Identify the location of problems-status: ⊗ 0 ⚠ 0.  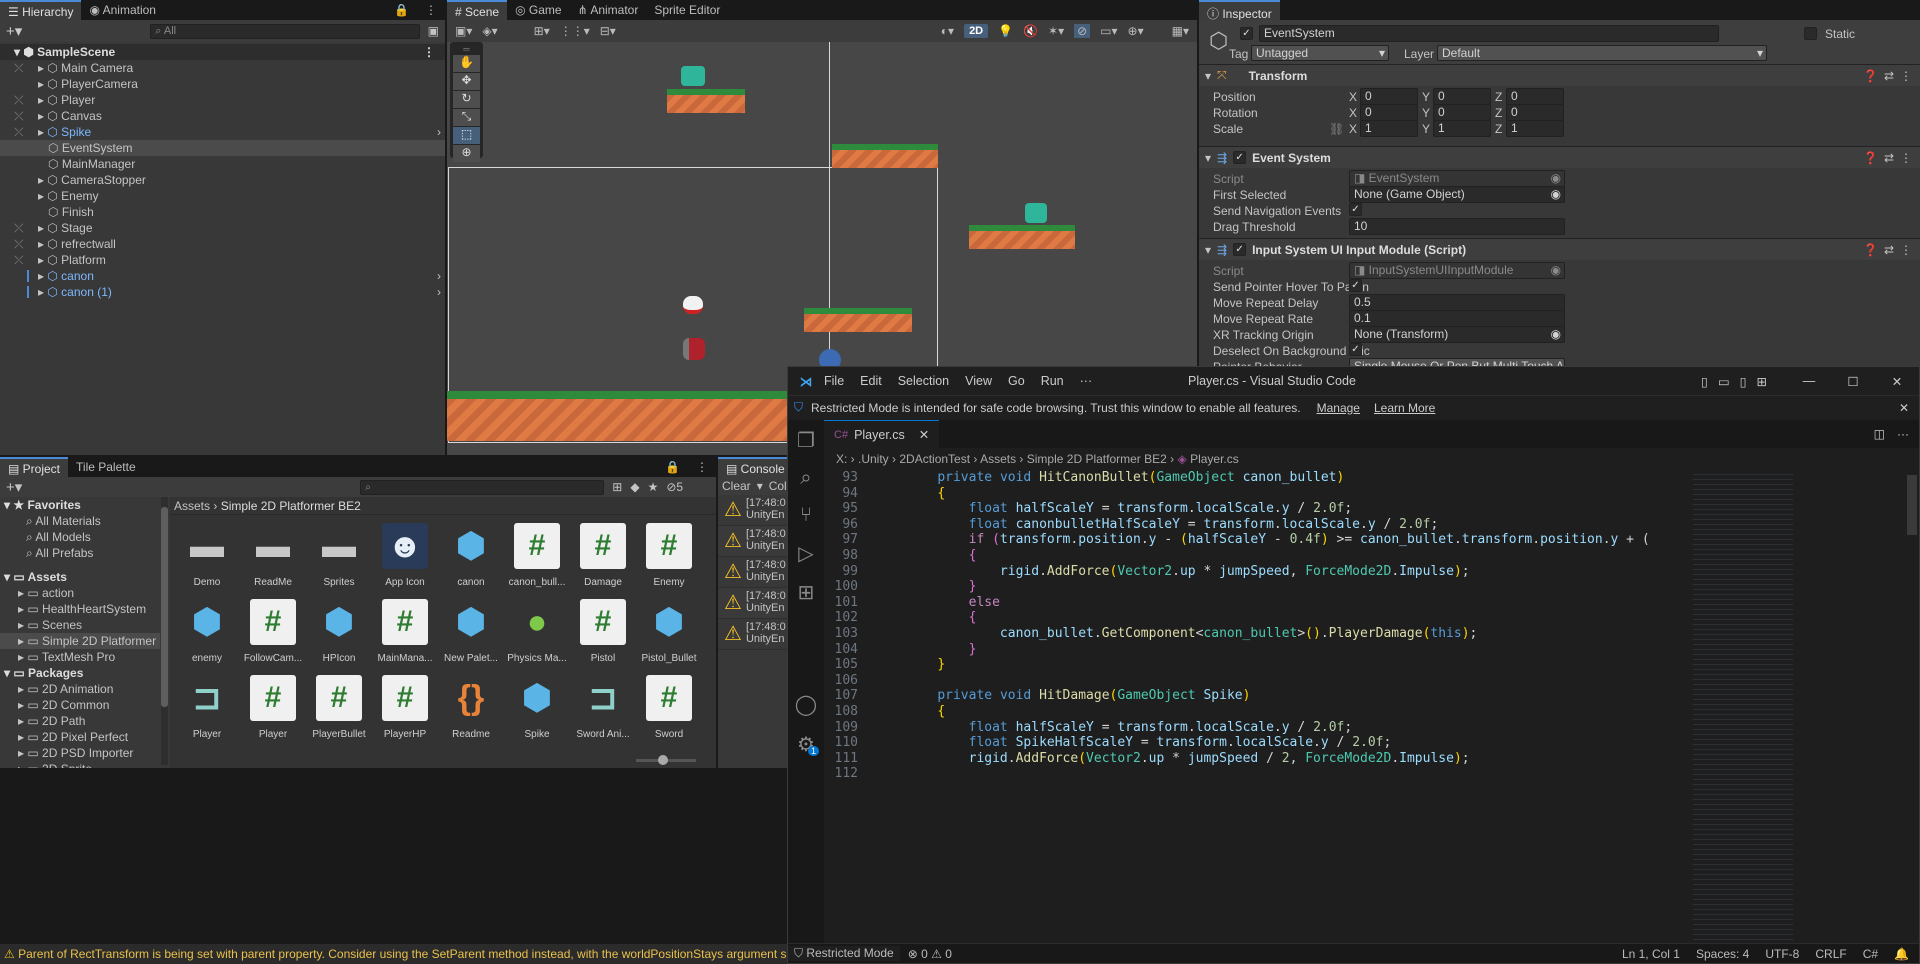
(930, 954).